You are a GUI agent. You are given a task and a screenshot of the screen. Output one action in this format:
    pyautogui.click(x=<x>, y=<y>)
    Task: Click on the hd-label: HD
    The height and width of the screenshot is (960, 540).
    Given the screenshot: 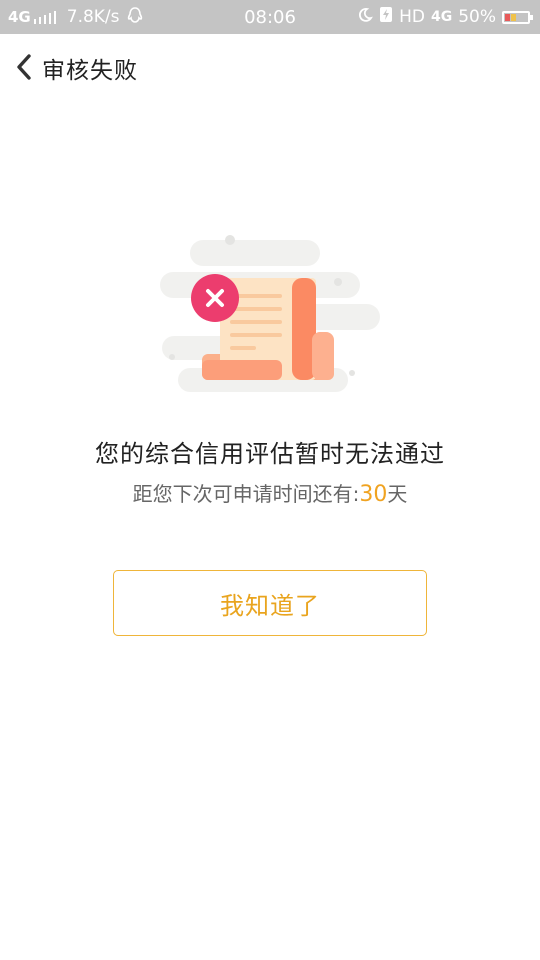 What is the action you would take?
    pyautogui.click(x=412, y=17)
    